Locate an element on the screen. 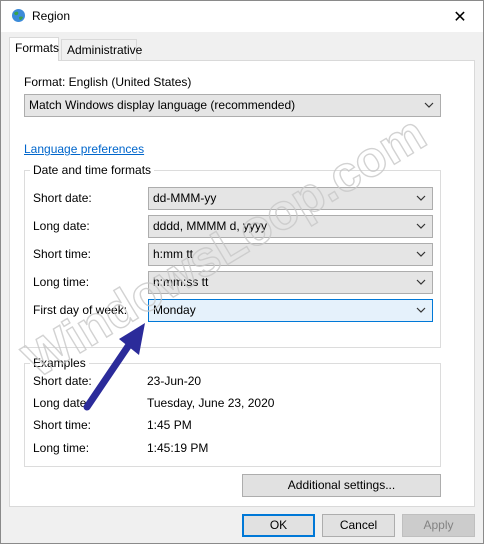 The height and width of the screenshot is (544, 484). first-day-of-week-dropdown: Monday is located at coordinates (290, 310).